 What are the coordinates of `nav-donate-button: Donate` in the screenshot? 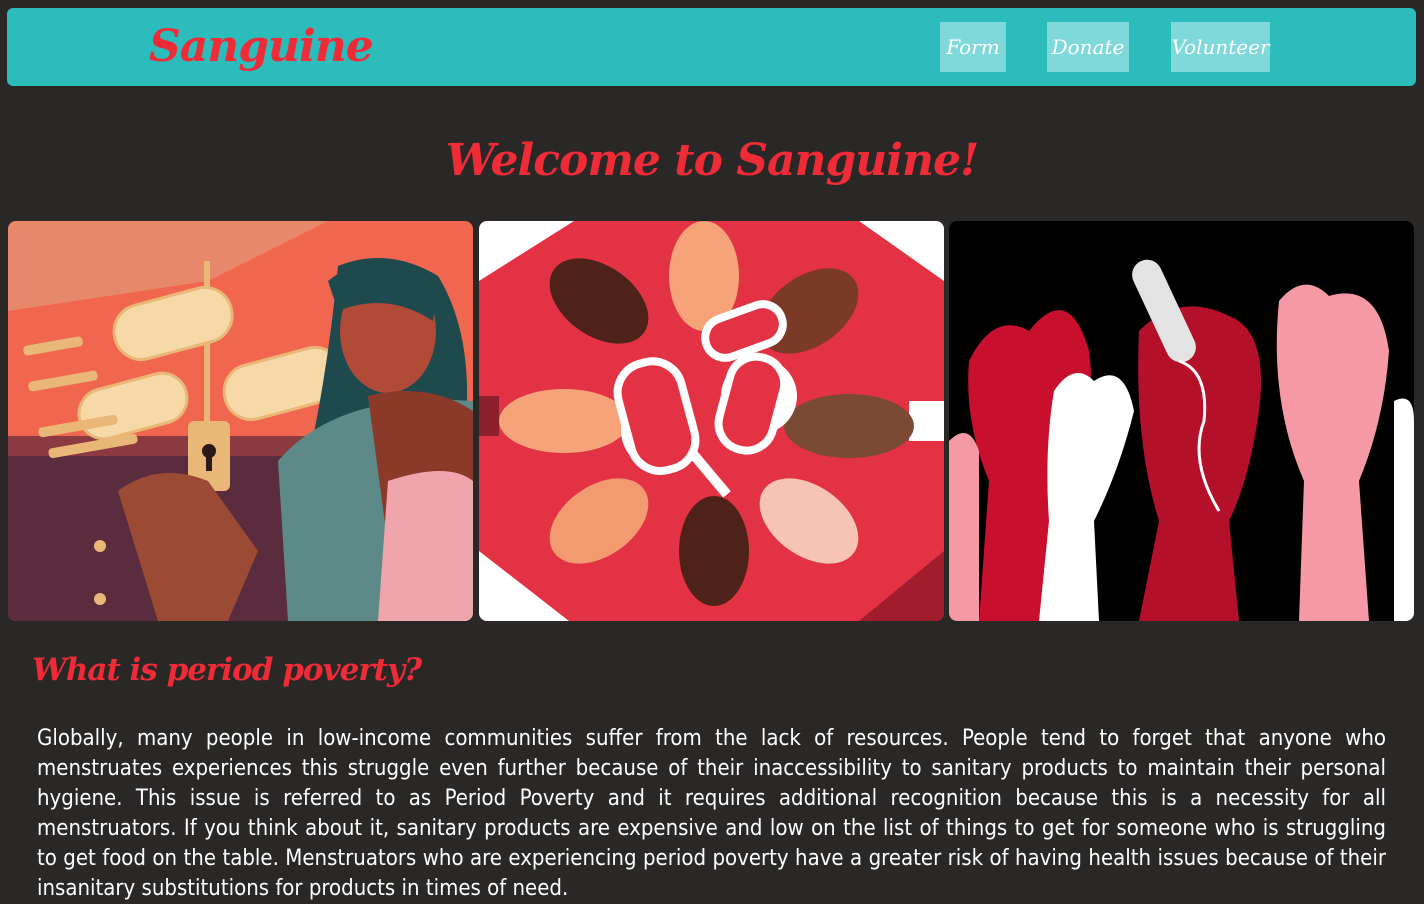 It's located at (1088, 47).